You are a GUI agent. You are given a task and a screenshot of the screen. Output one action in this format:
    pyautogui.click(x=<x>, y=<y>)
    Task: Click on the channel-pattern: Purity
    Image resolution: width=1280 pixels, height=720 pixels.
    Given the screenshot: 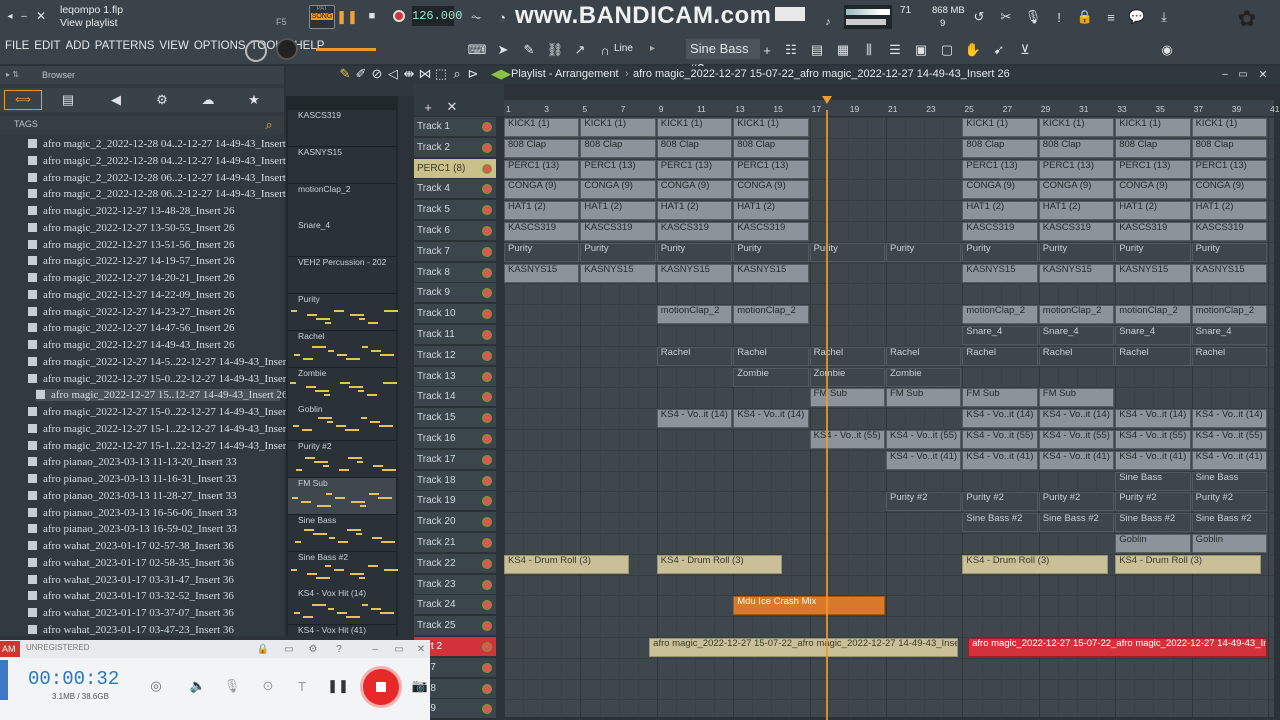 What is the action you would take?
    pyautogui.click(x=343, y=312)
    